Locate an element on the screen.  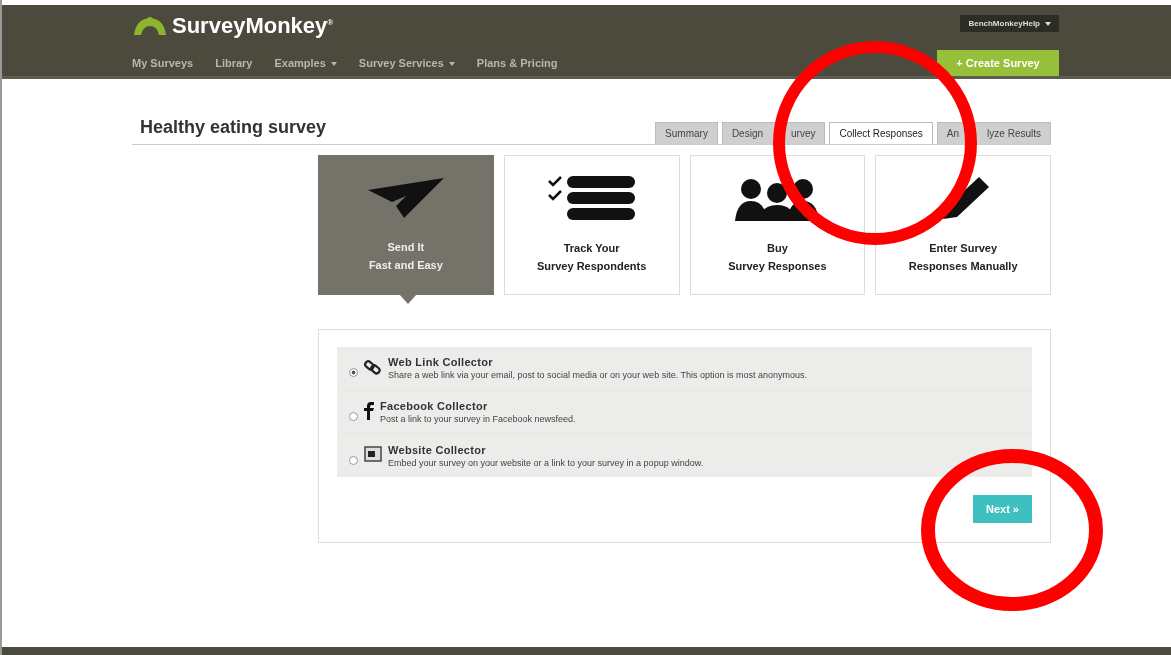
tab: Collect Responses is located at coordinates (881, 133).